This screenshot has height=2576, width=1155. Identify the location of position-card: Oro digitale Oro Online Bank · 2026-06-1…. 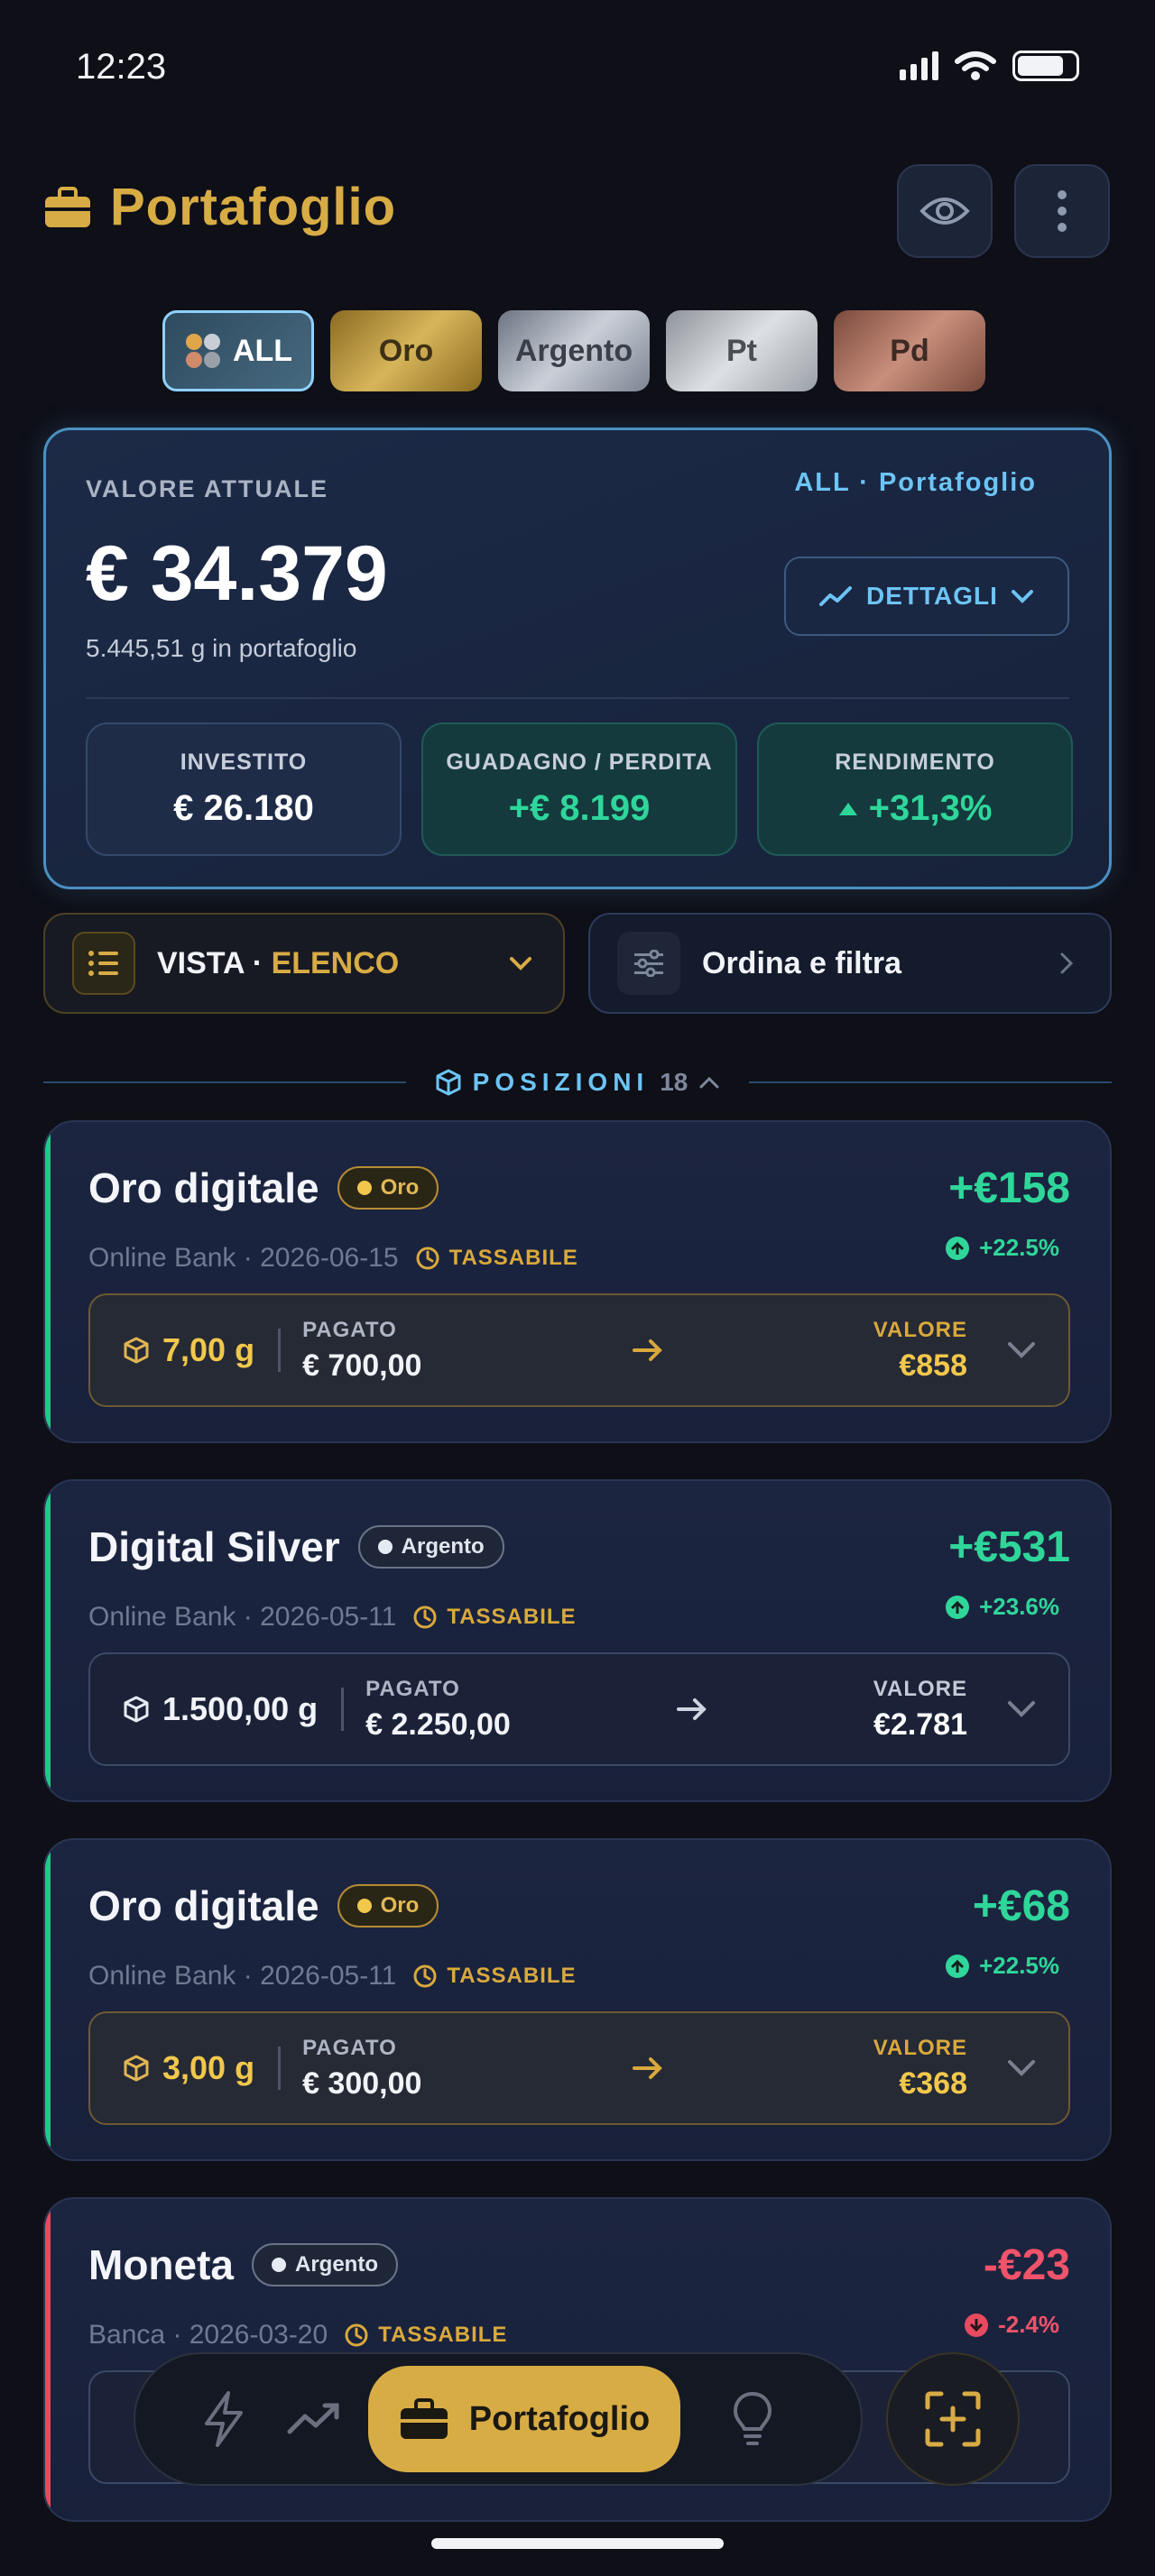
(577, 1281).